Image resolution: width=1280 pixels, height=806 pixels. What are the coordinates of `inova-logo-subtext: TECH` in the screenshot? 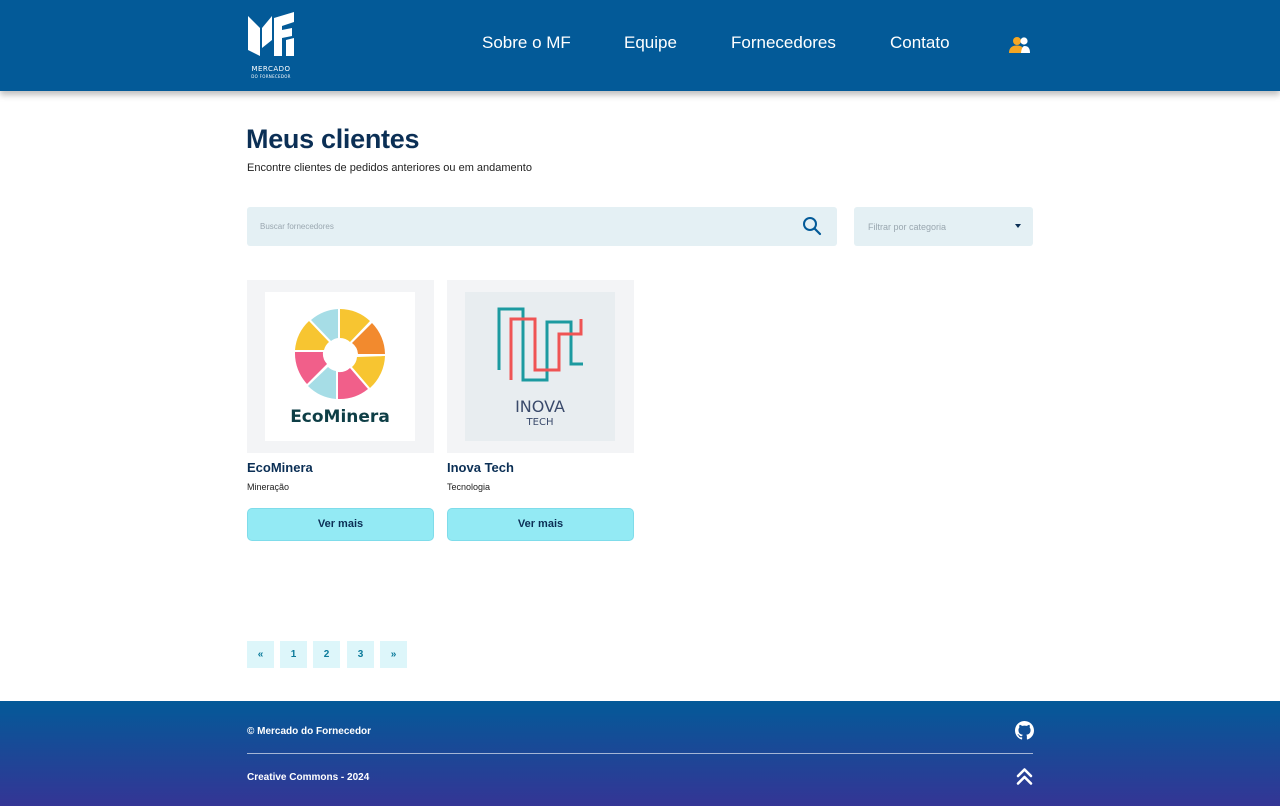 It's located at (540, 422).